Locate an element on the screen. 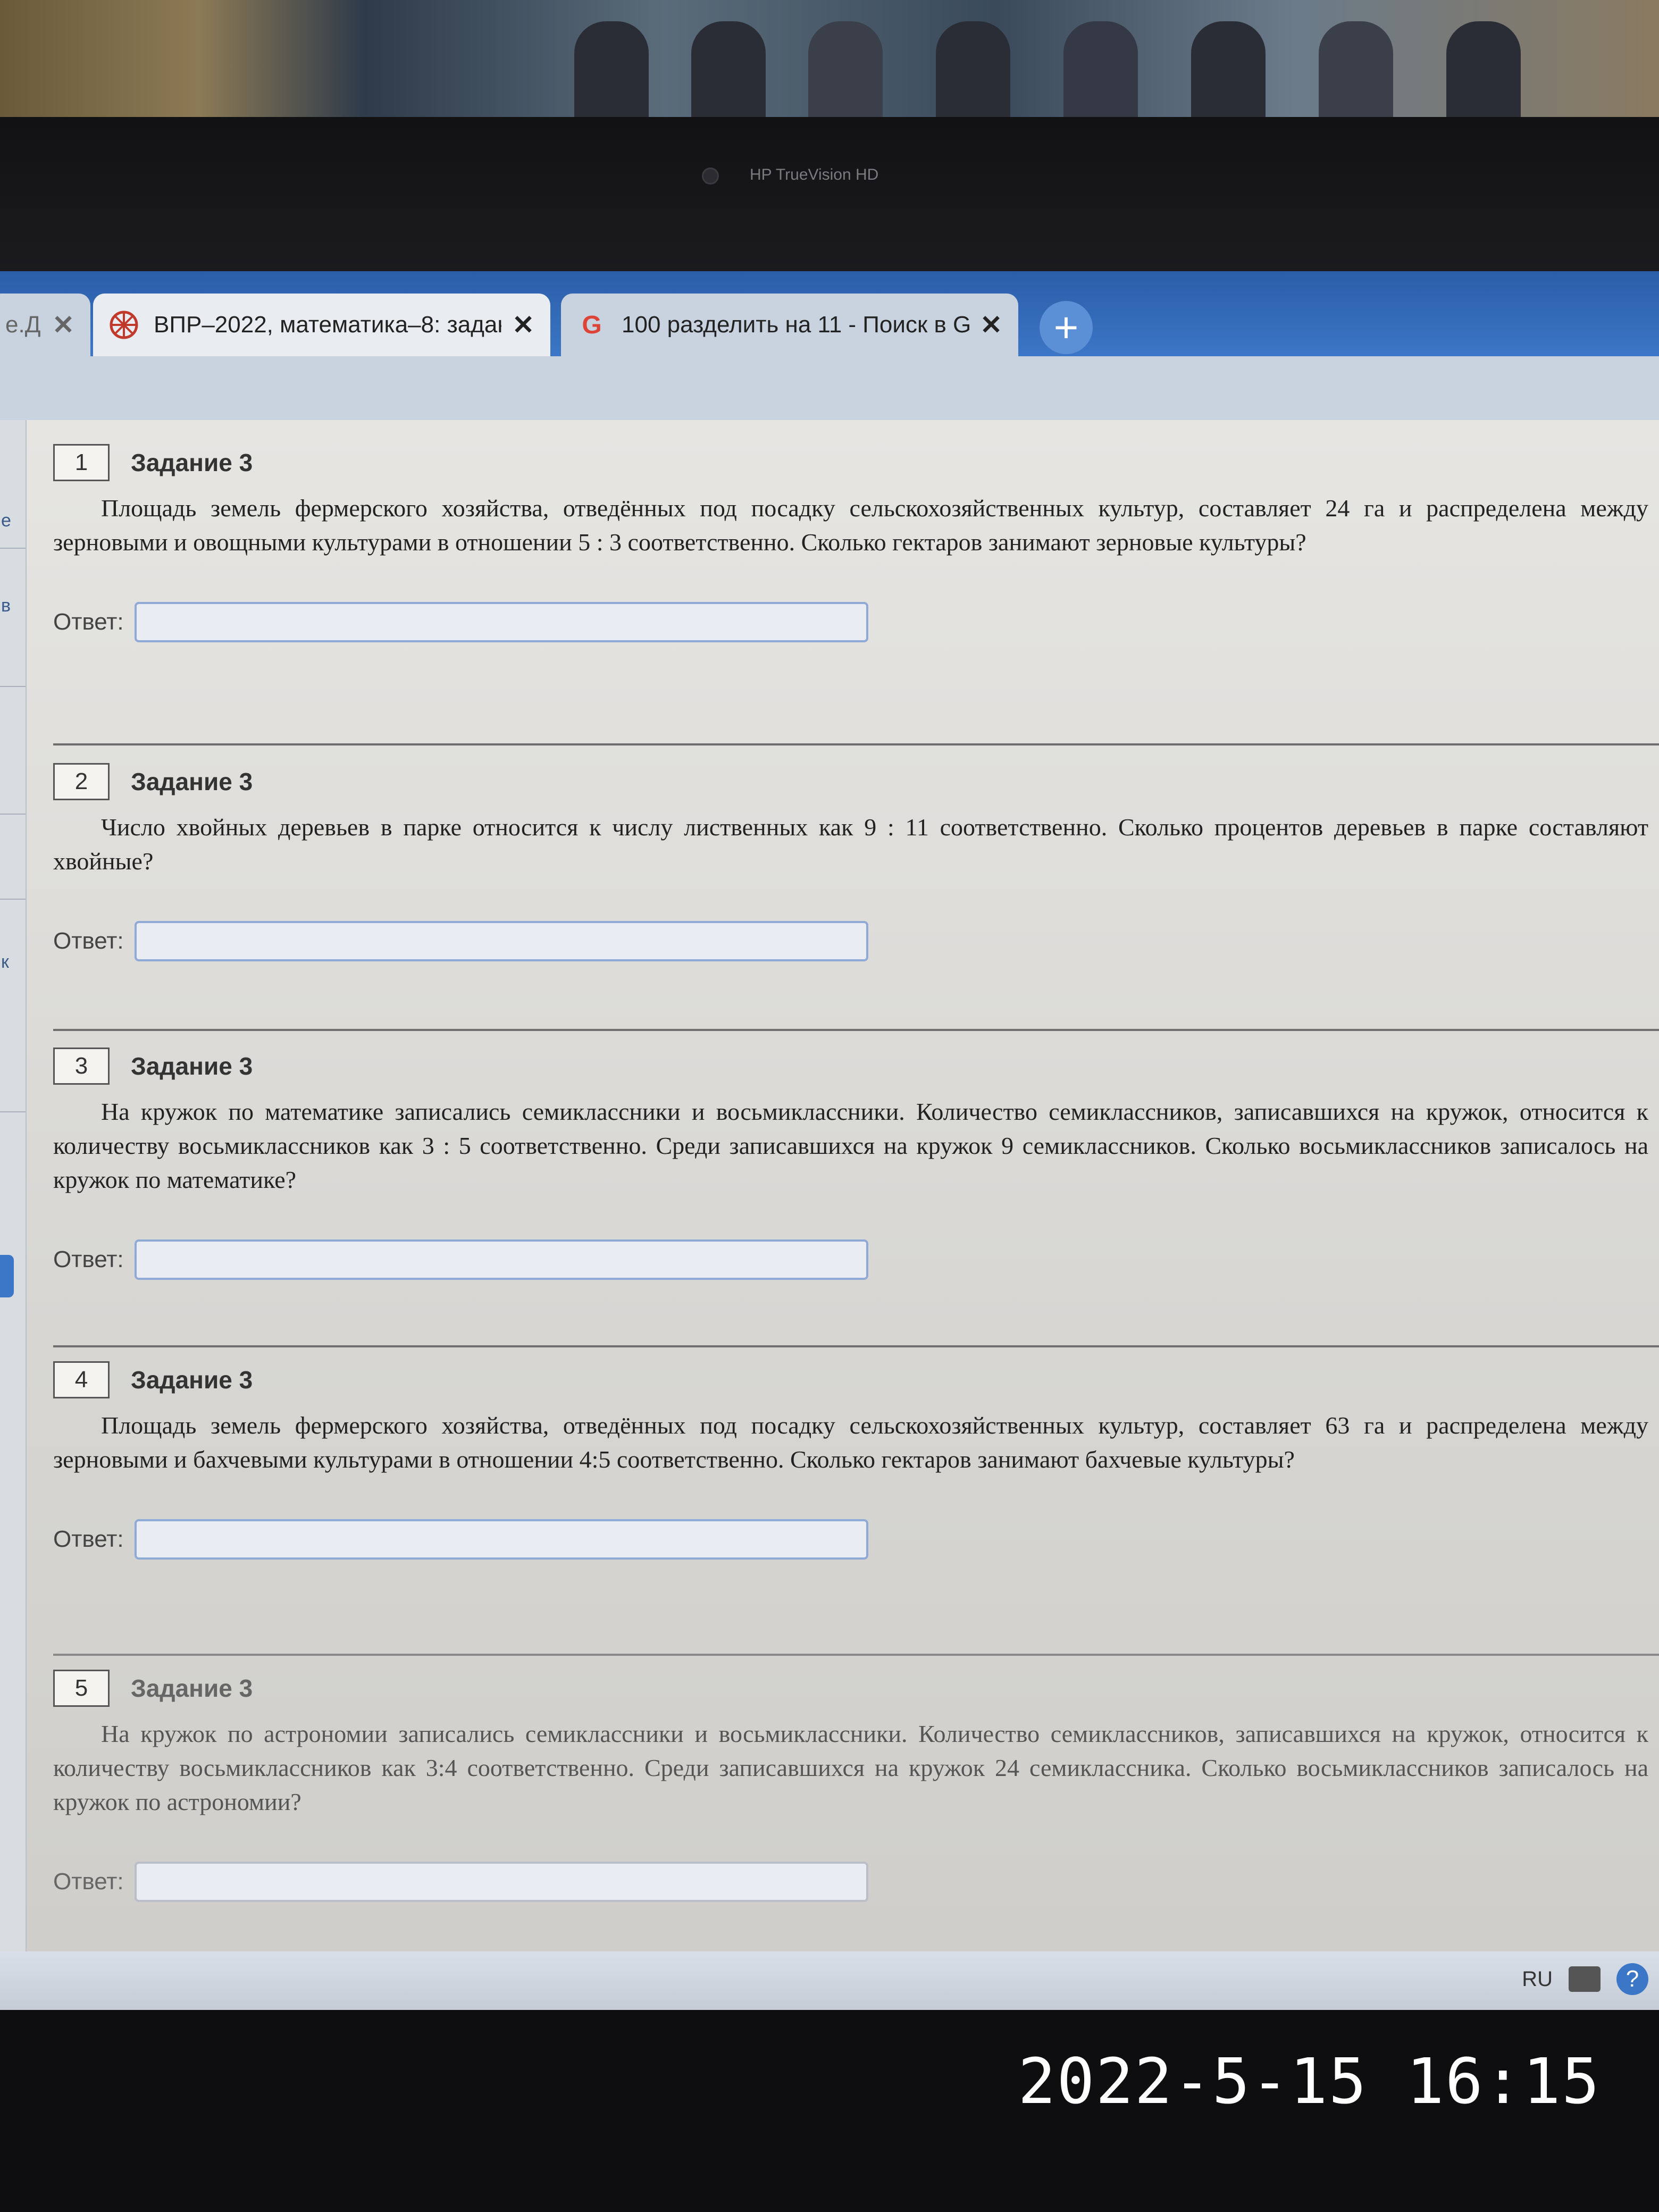  side-panel-text: в is located at coordinates (6, 606).